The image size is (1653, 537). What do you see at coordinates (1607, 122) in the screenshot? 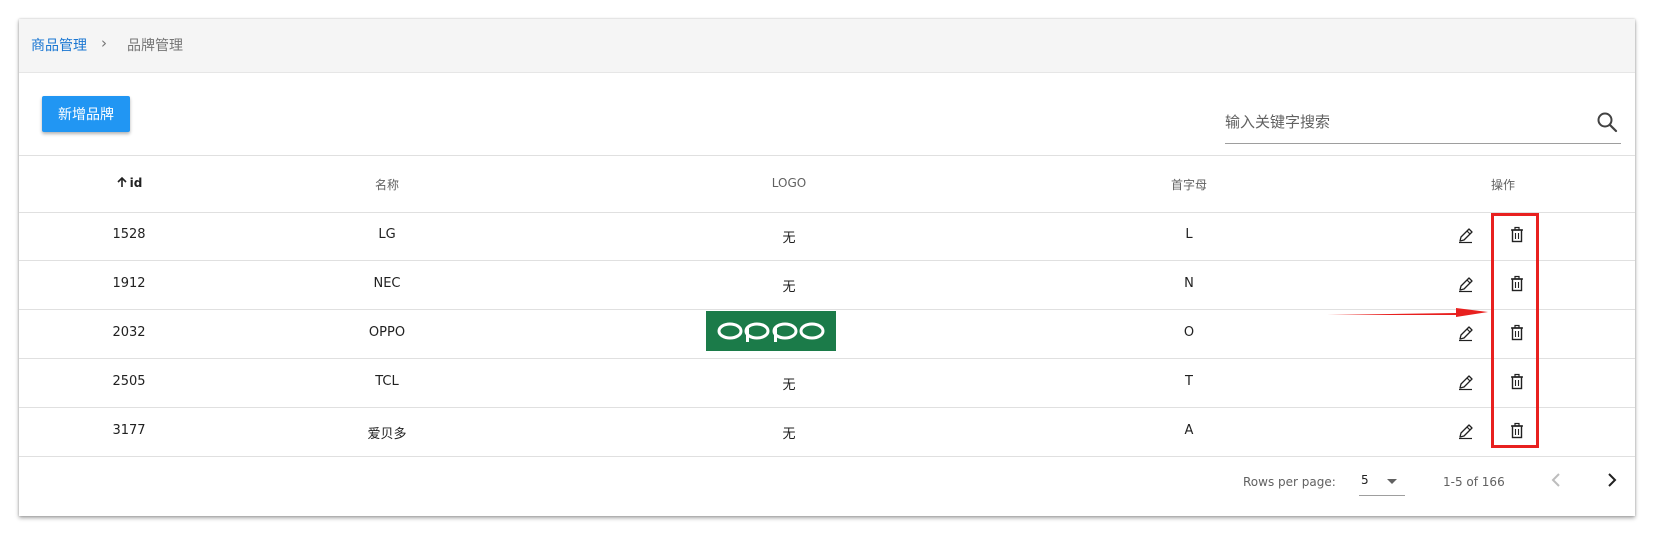
I see `search-icon` at bounding box center [1607, 122].